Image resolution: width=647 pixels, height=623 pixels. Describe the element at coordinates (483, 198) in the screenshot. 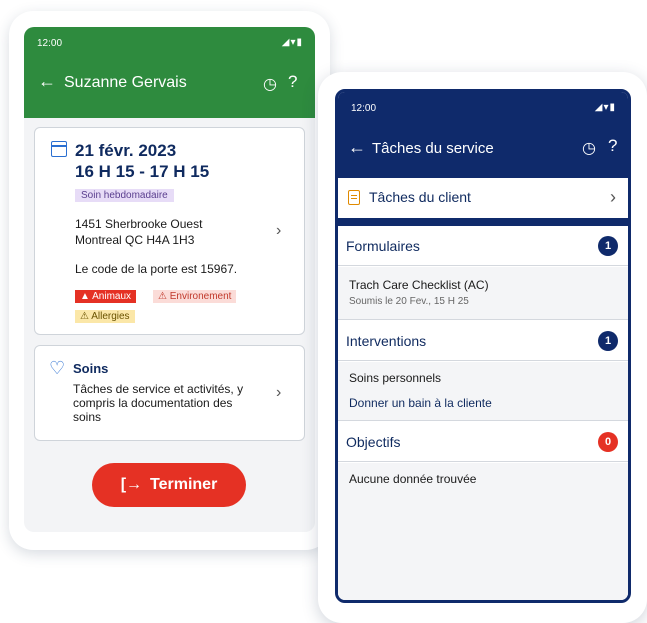

I see `client-tasks-row: Tâches du client ›` at that location.